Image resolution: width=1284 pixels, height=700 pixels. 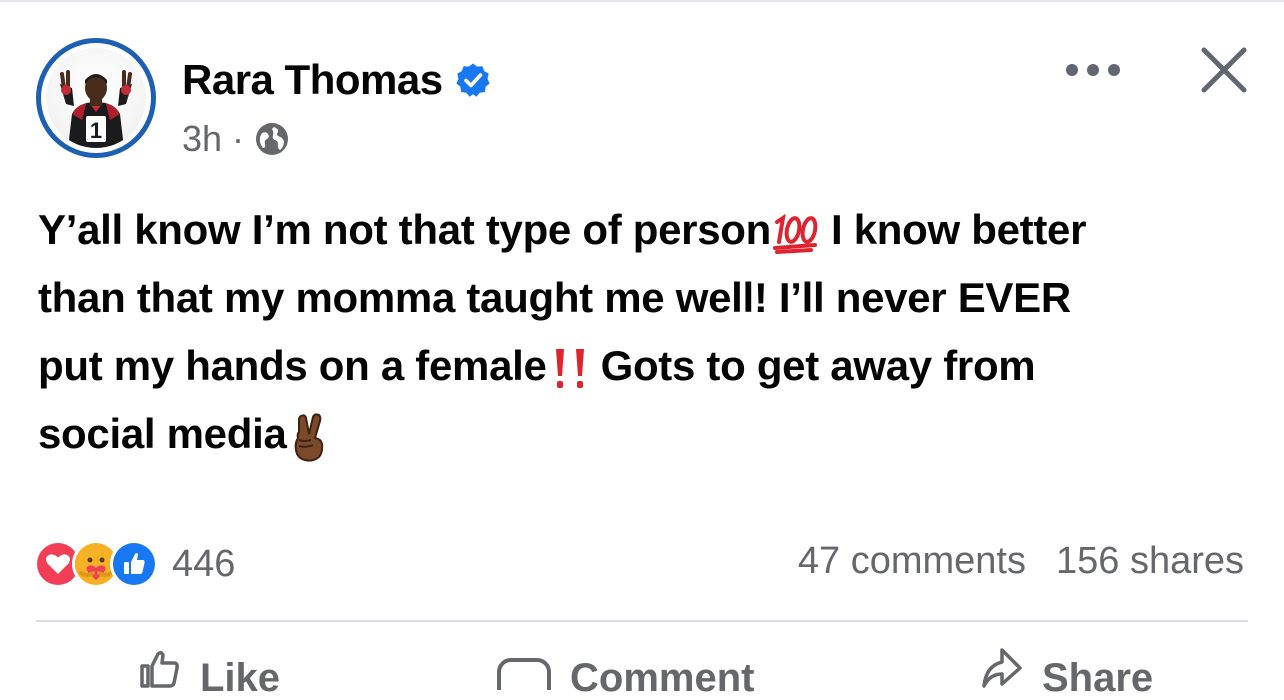 What do you see at coordinates (162, 433) in the screenshot?
I see `post-text-segment: social media` at bounding box center [162, 433].